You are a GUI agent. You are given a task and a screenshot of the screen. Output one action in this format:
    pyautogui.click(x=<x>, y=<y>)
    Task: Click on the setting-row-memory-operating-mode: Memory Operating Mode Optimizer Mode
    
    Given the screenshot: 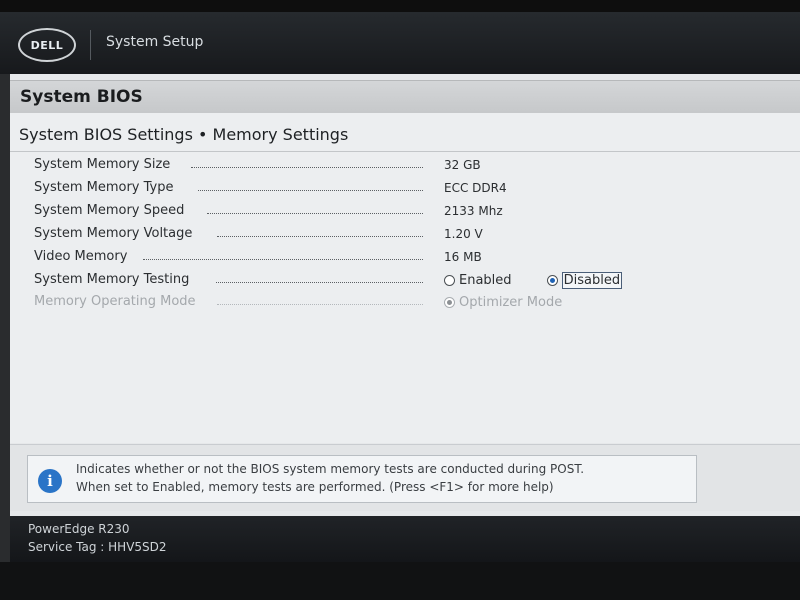 What is the action you would take?
    pyautogui.click(x=405, y=303)
    